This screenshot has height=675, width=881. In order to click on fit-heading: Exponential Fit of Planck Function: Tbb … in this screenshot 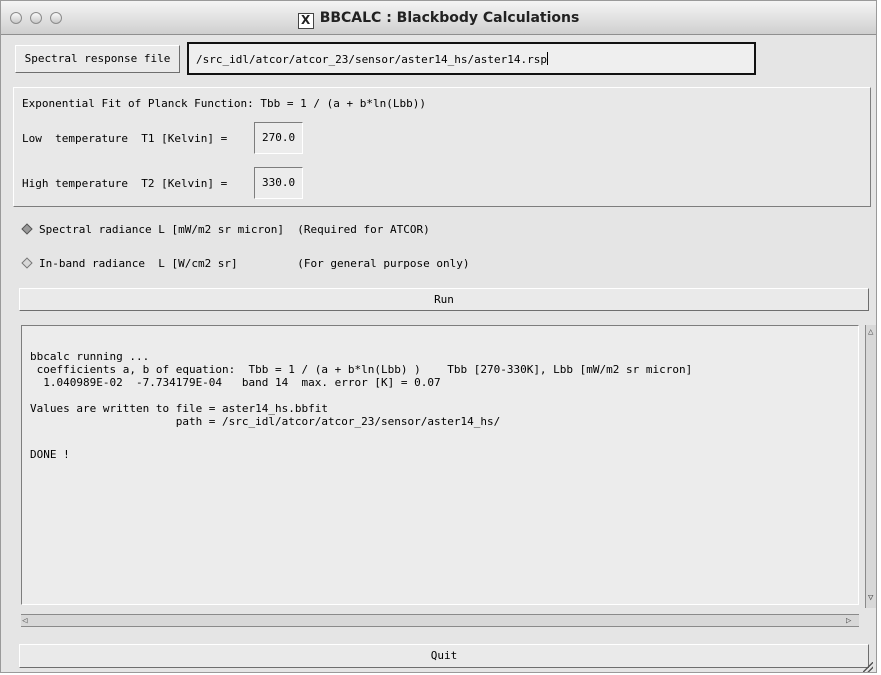, I will do `click(224, 103)`.